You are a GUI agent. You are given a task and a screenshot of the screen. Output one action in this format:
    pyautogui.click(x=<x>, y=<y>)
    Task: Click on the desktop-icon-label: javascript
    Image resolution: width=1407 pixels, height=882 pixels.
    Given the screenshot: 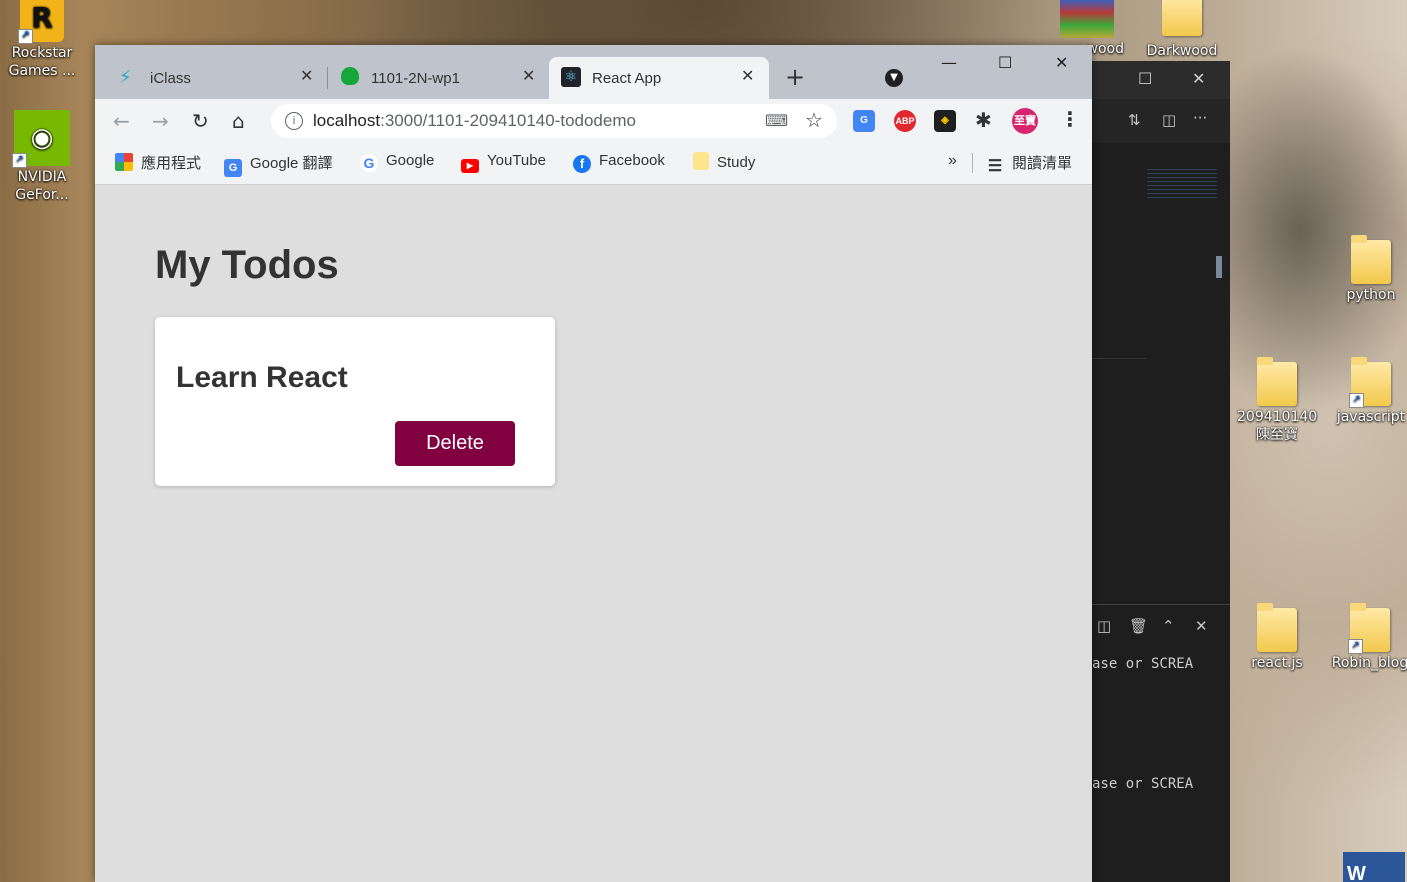 What is the action you would take?
    pyautogui.click(x=1371, y=417)
    